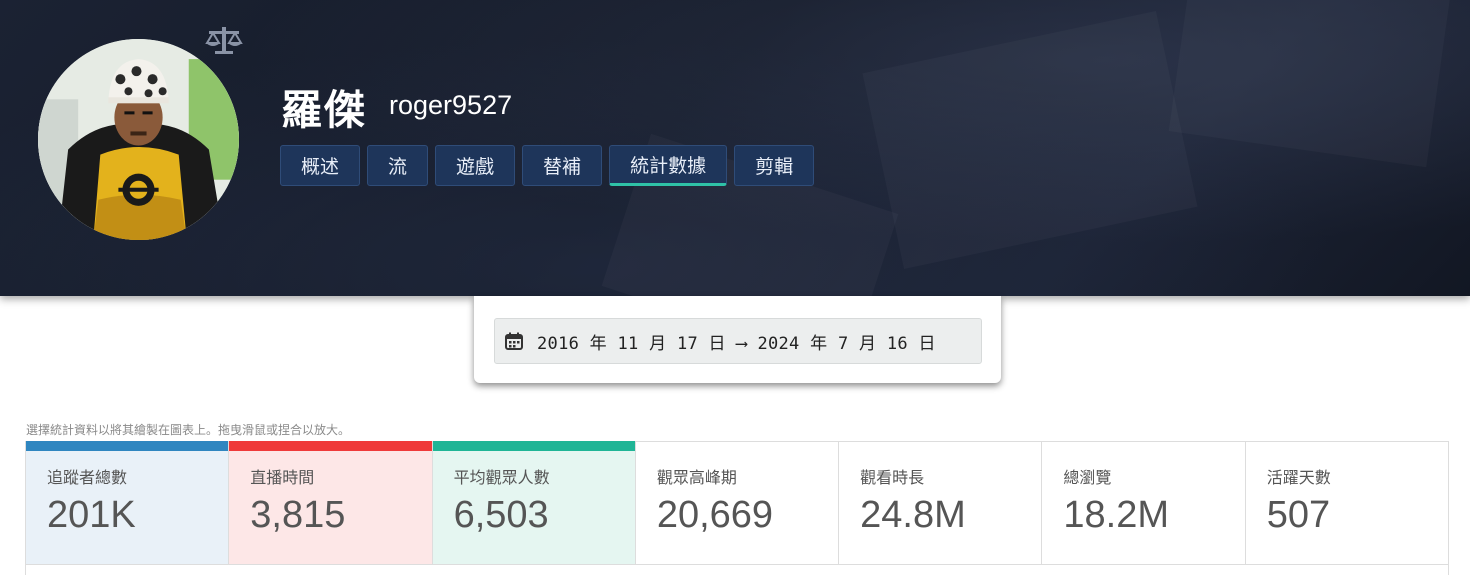  What do you see at coordinates (1298, 477) in the screenshot?
I see `stat-label: 活躍天數` at bounding box center [1298, 477].